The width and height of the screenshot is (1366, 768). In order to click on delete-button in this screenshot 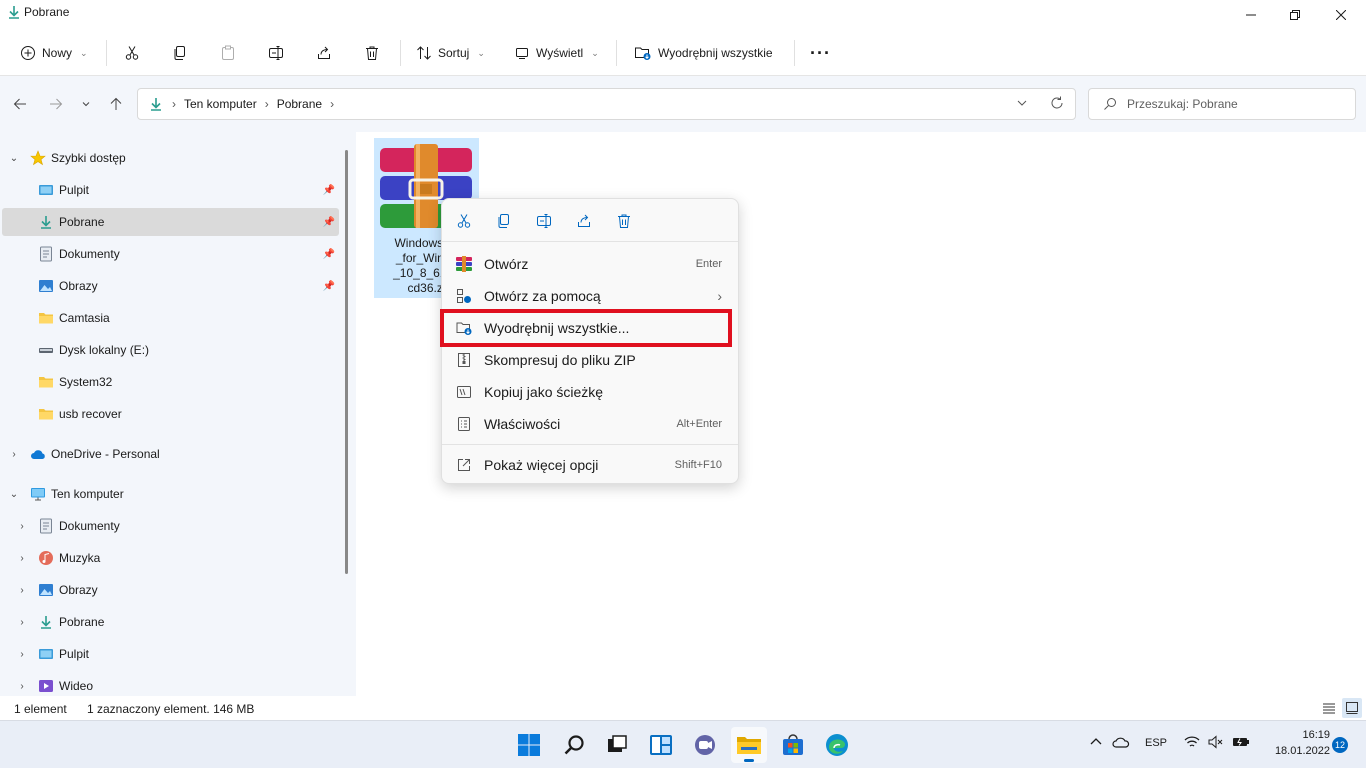, I will do `click(372, 53)`.